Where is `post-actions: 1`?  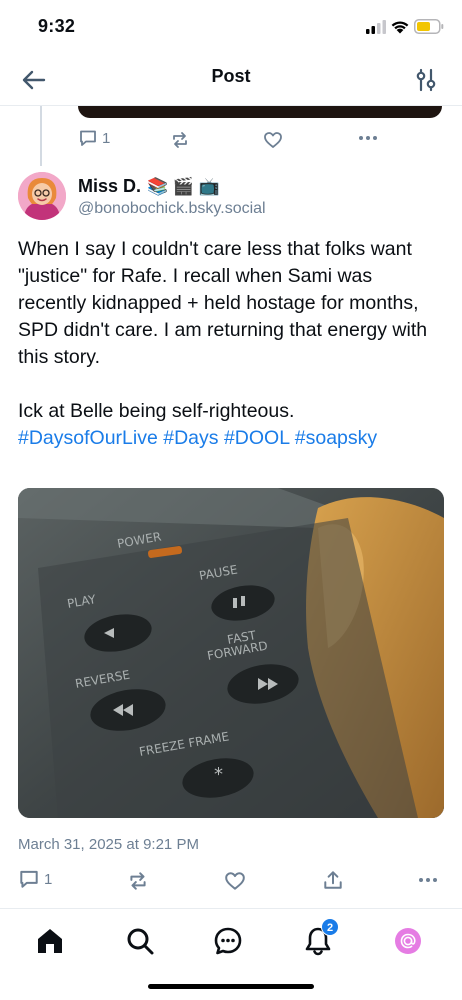
post-actions: 1 is located at coordinates (231, 881).